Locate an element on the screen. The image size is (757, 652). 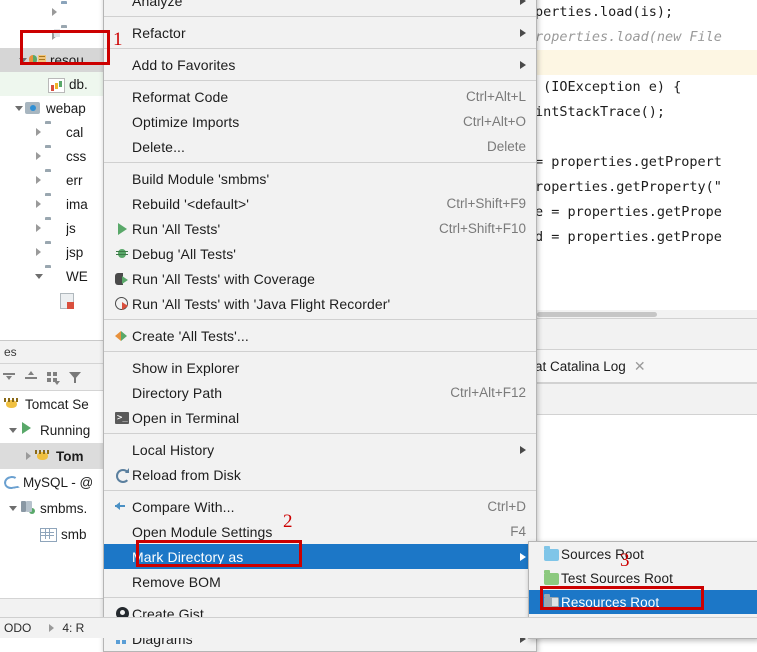
tree-item-calendar: cal is located at coordinates (55, 132).